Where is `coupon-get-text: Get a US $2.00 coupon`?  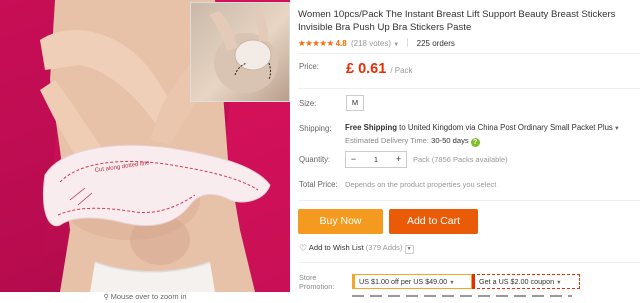 coupon-get-text: Get a US $2.00 coupon is located at coordinates (517, 281).